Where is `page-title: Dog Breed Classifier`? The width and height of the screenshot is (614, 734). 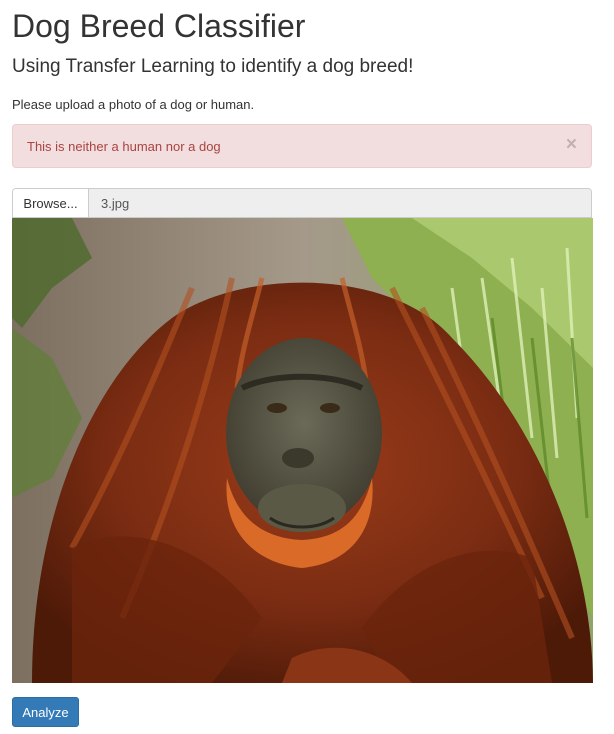
page-title: Dog Breed Classifier is located at coordinates (159, 26).